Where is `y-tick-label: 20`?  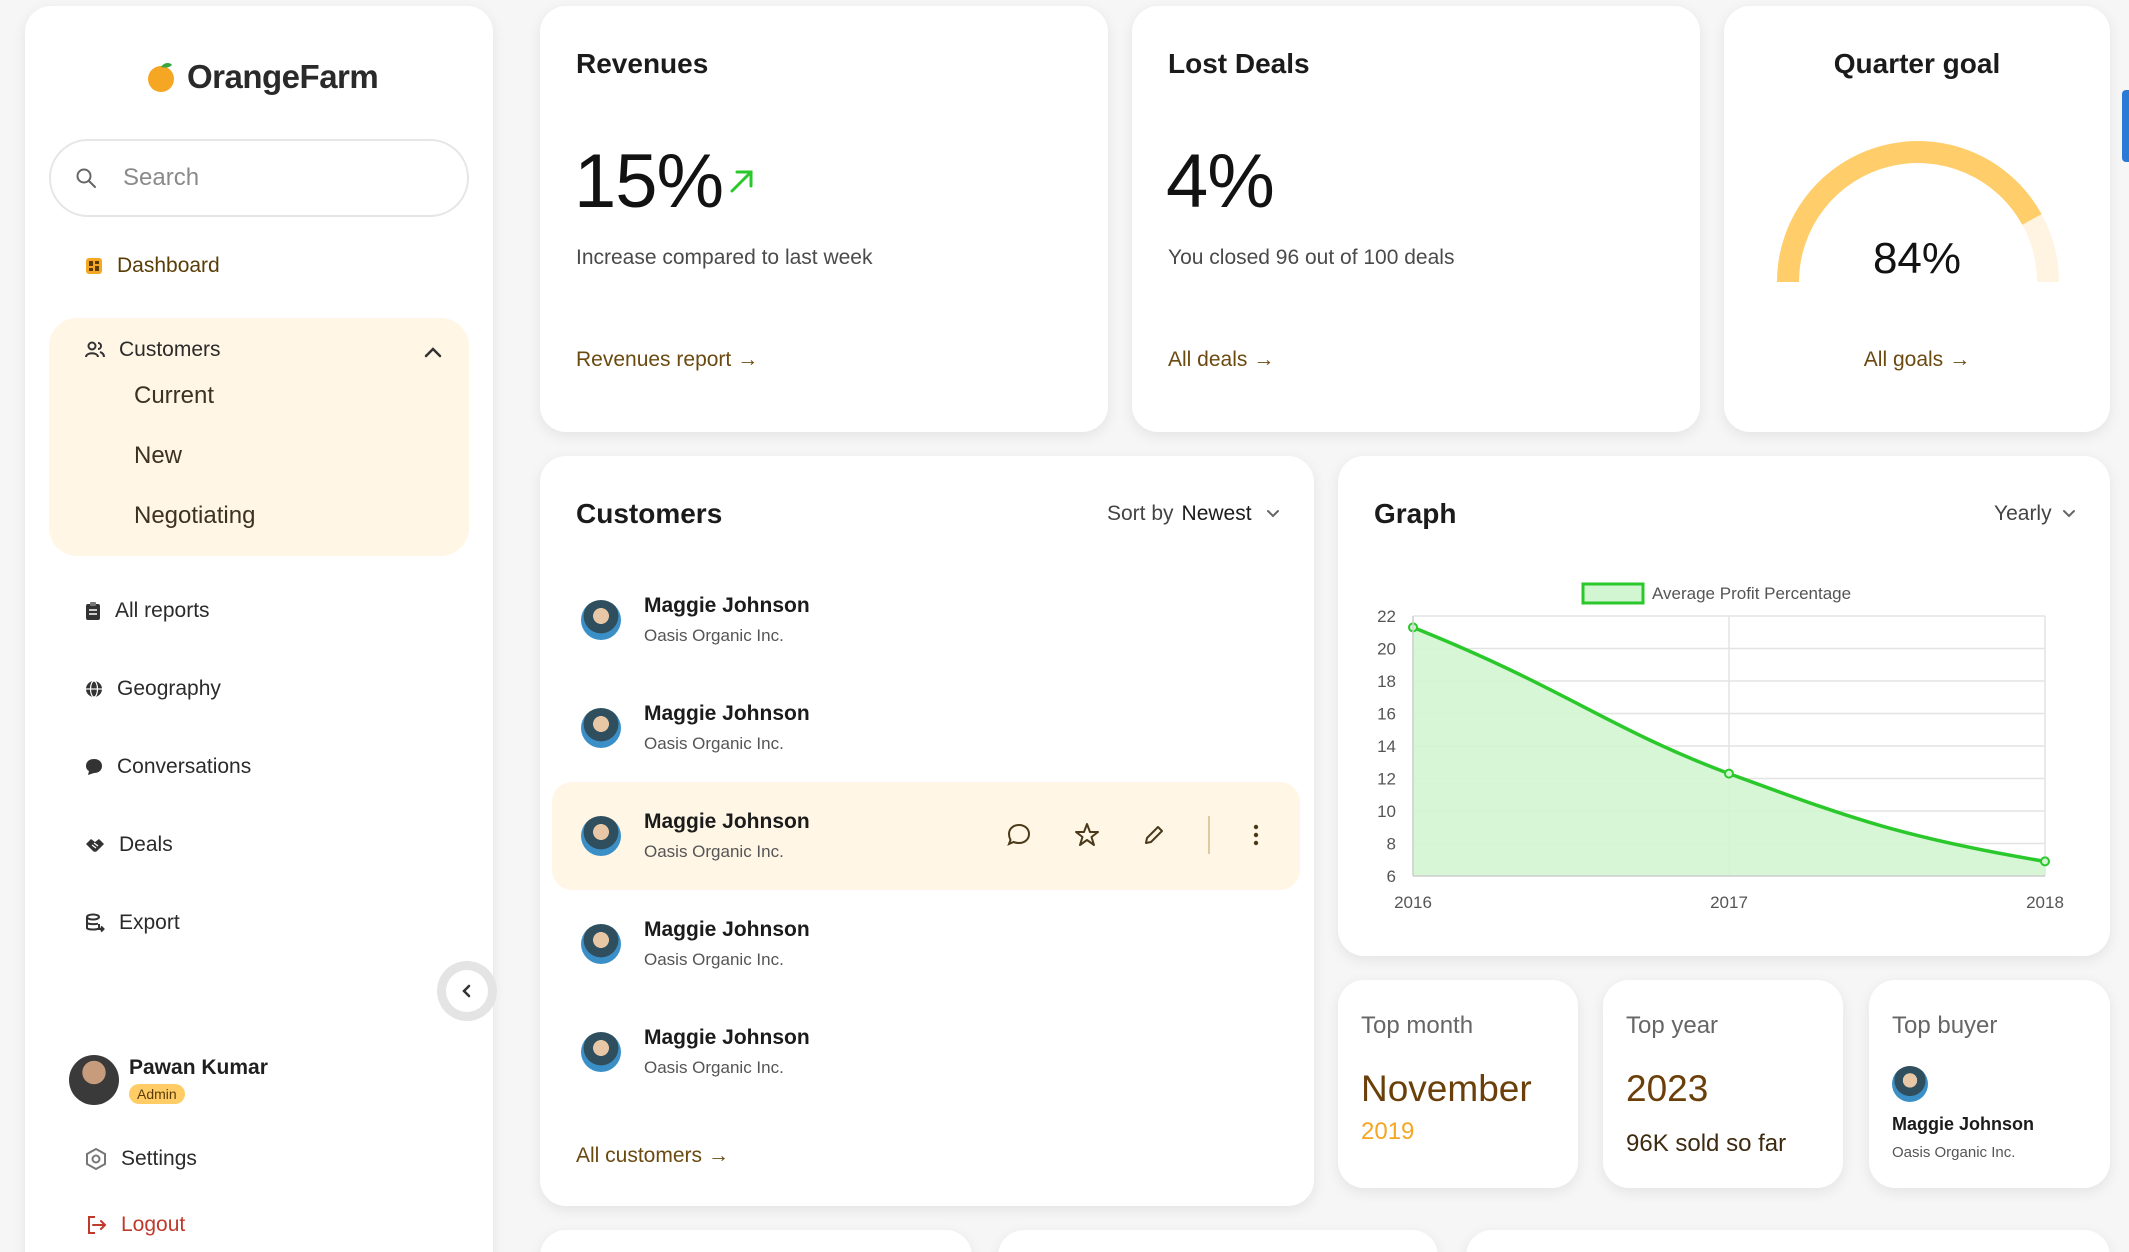 y-tick-label: 20 is located at coordinates (1386, 649).